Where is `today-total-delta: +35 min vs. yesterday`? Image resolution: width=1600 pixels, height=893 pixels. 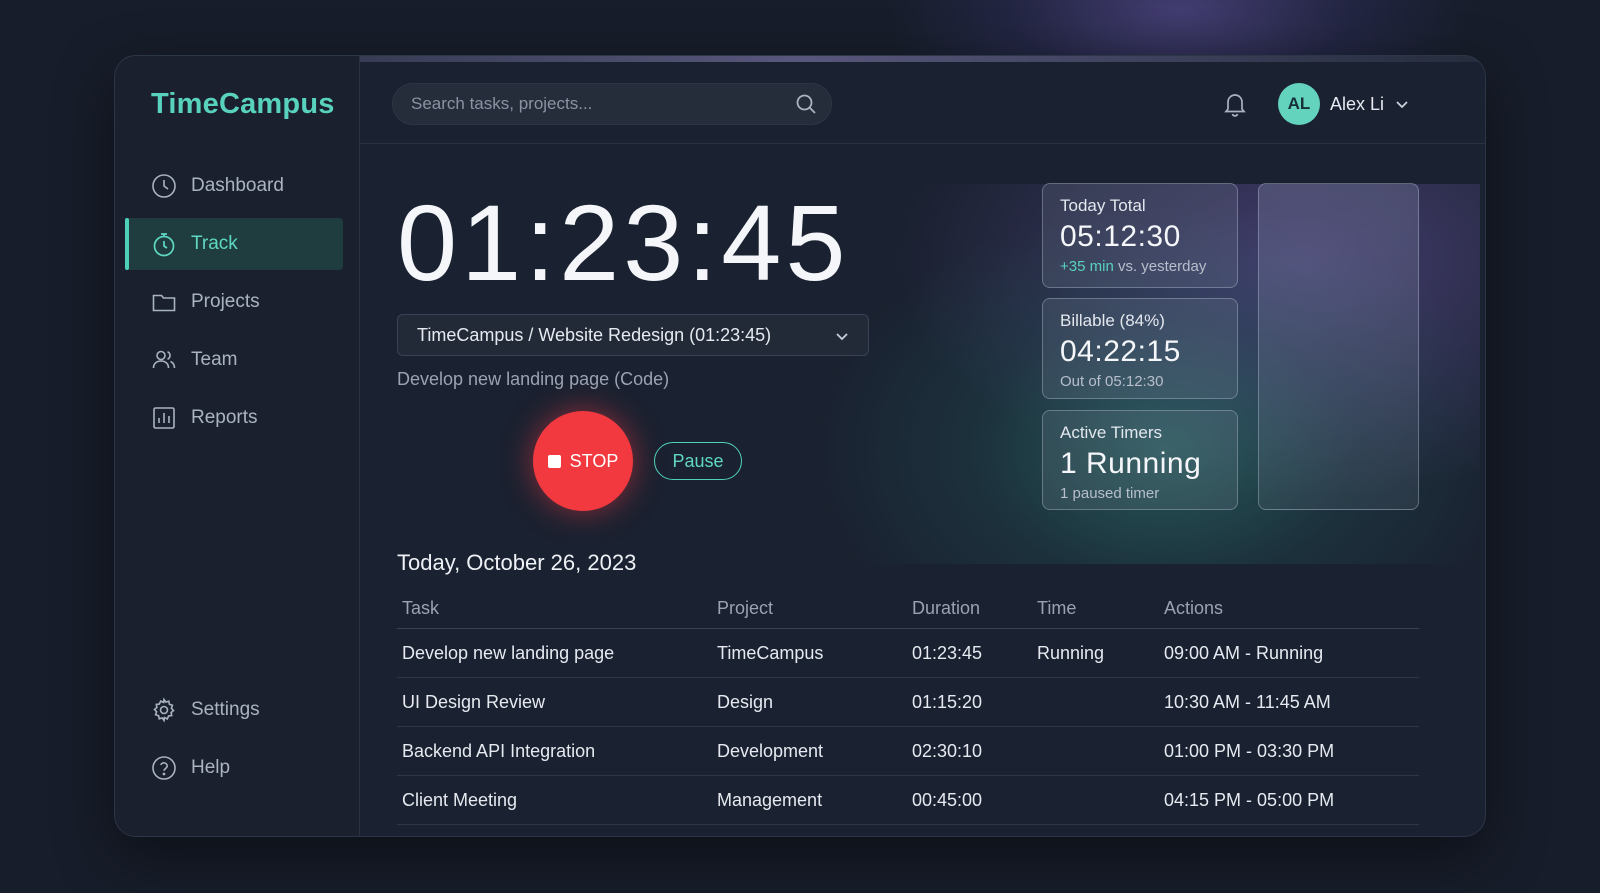 today-total-delta: +35 min vs. yesterday is located at coordinates (1148, 266).